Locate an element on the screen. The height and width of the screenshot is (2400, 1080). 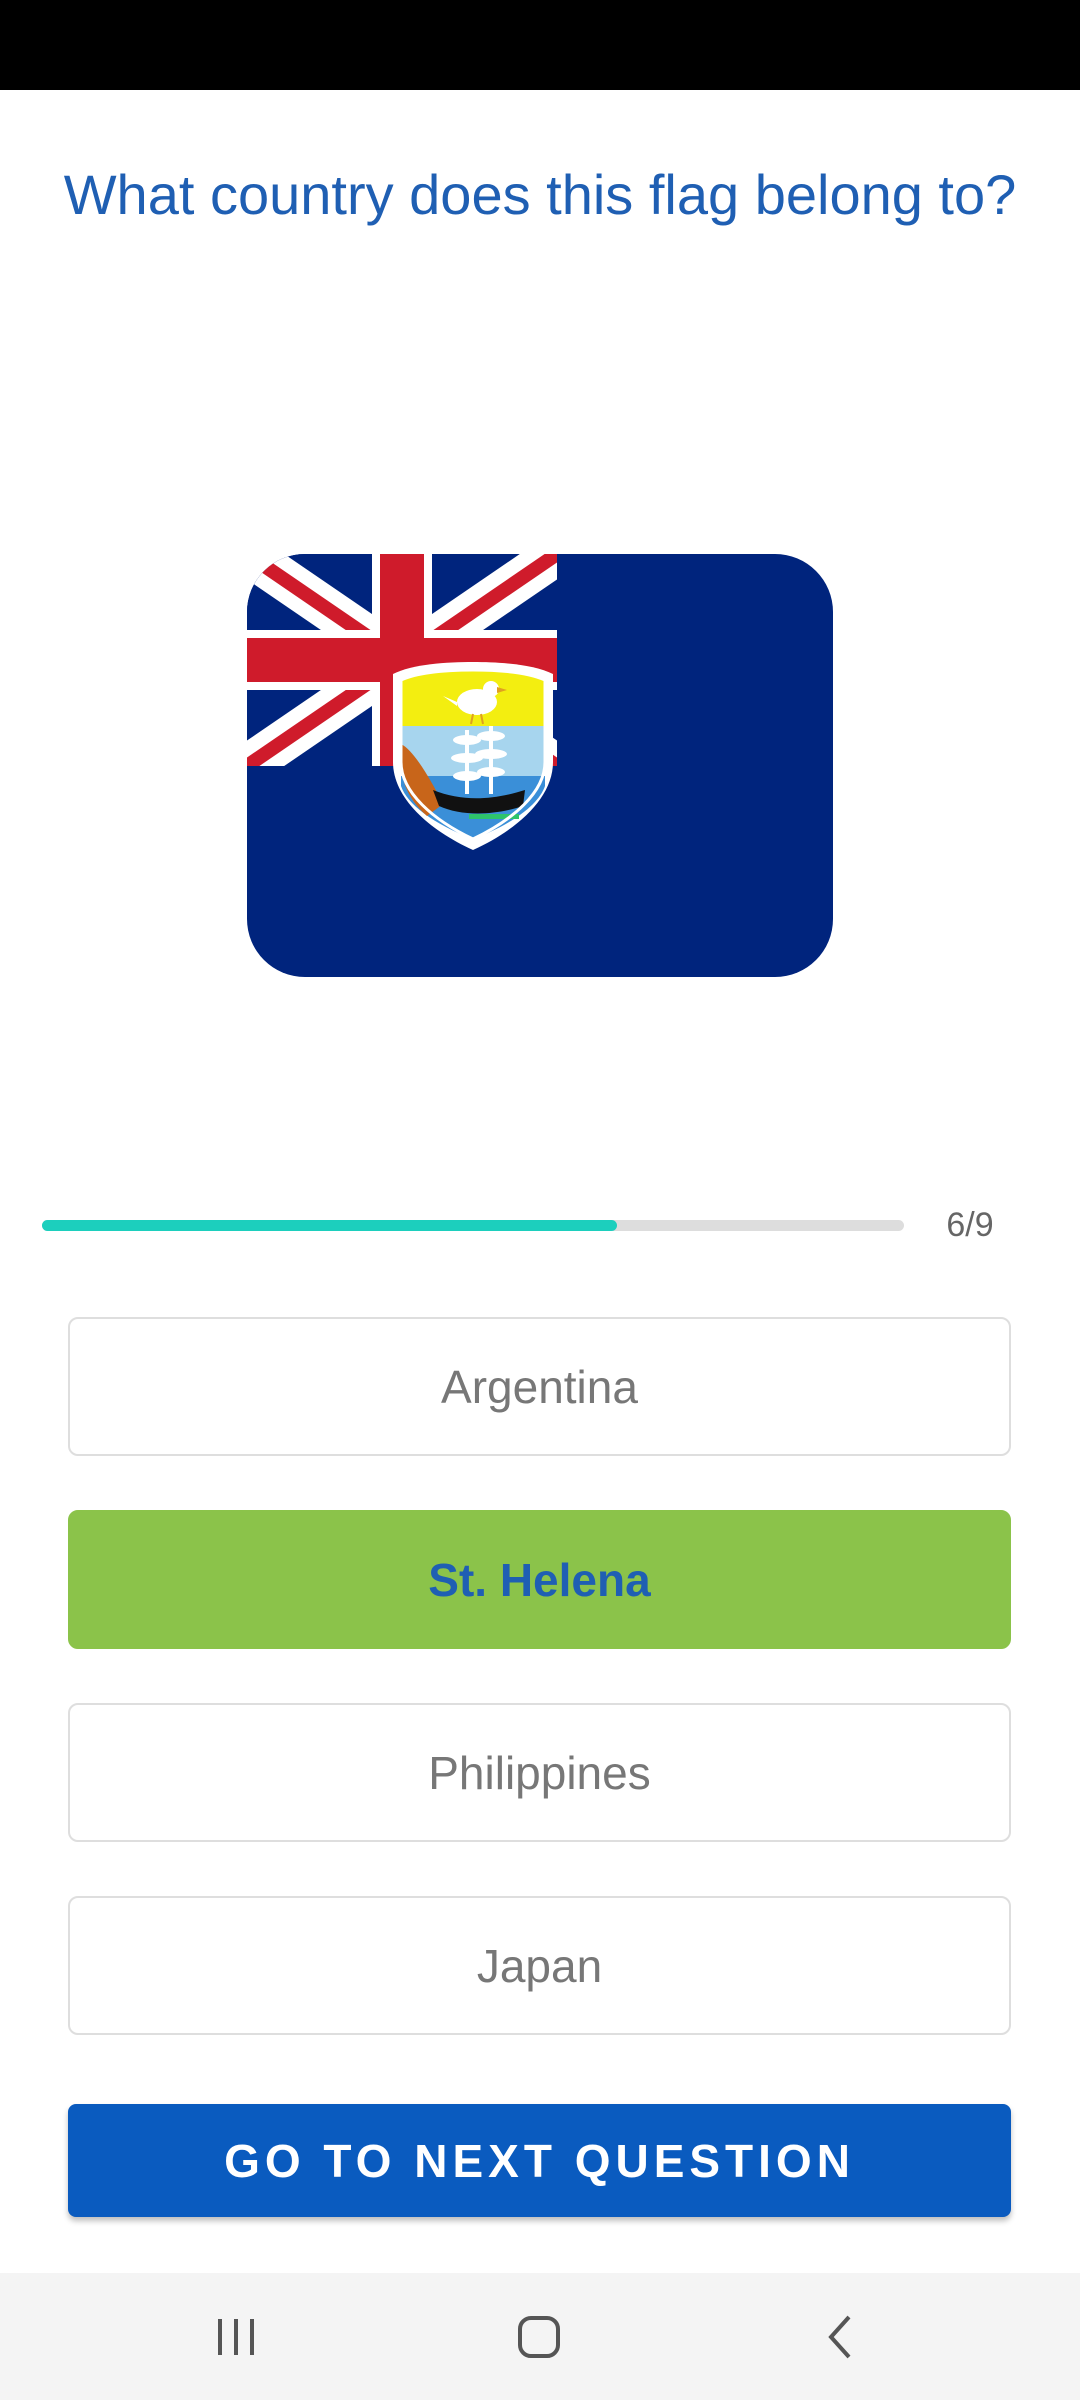
status-bar is located at coordinates (540, 45).